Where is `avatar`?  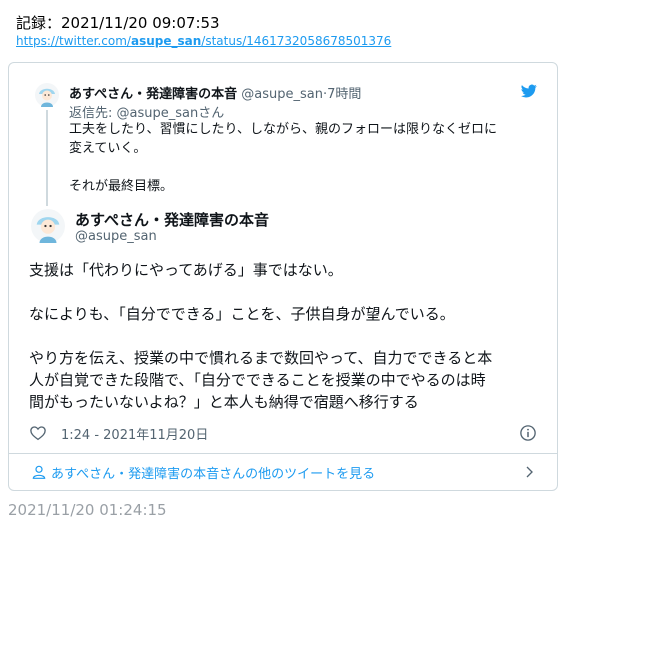 avatar is located at coordinates (48, 226).